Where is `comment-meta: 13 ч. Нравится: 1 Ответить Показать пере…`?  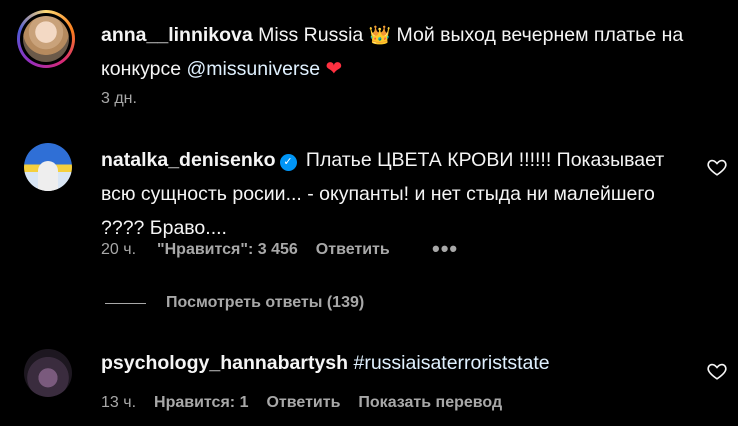
comment-meta: 13 ч. Нравится: 1 Ответить Показать пере… is located at coordinates (301, 403).